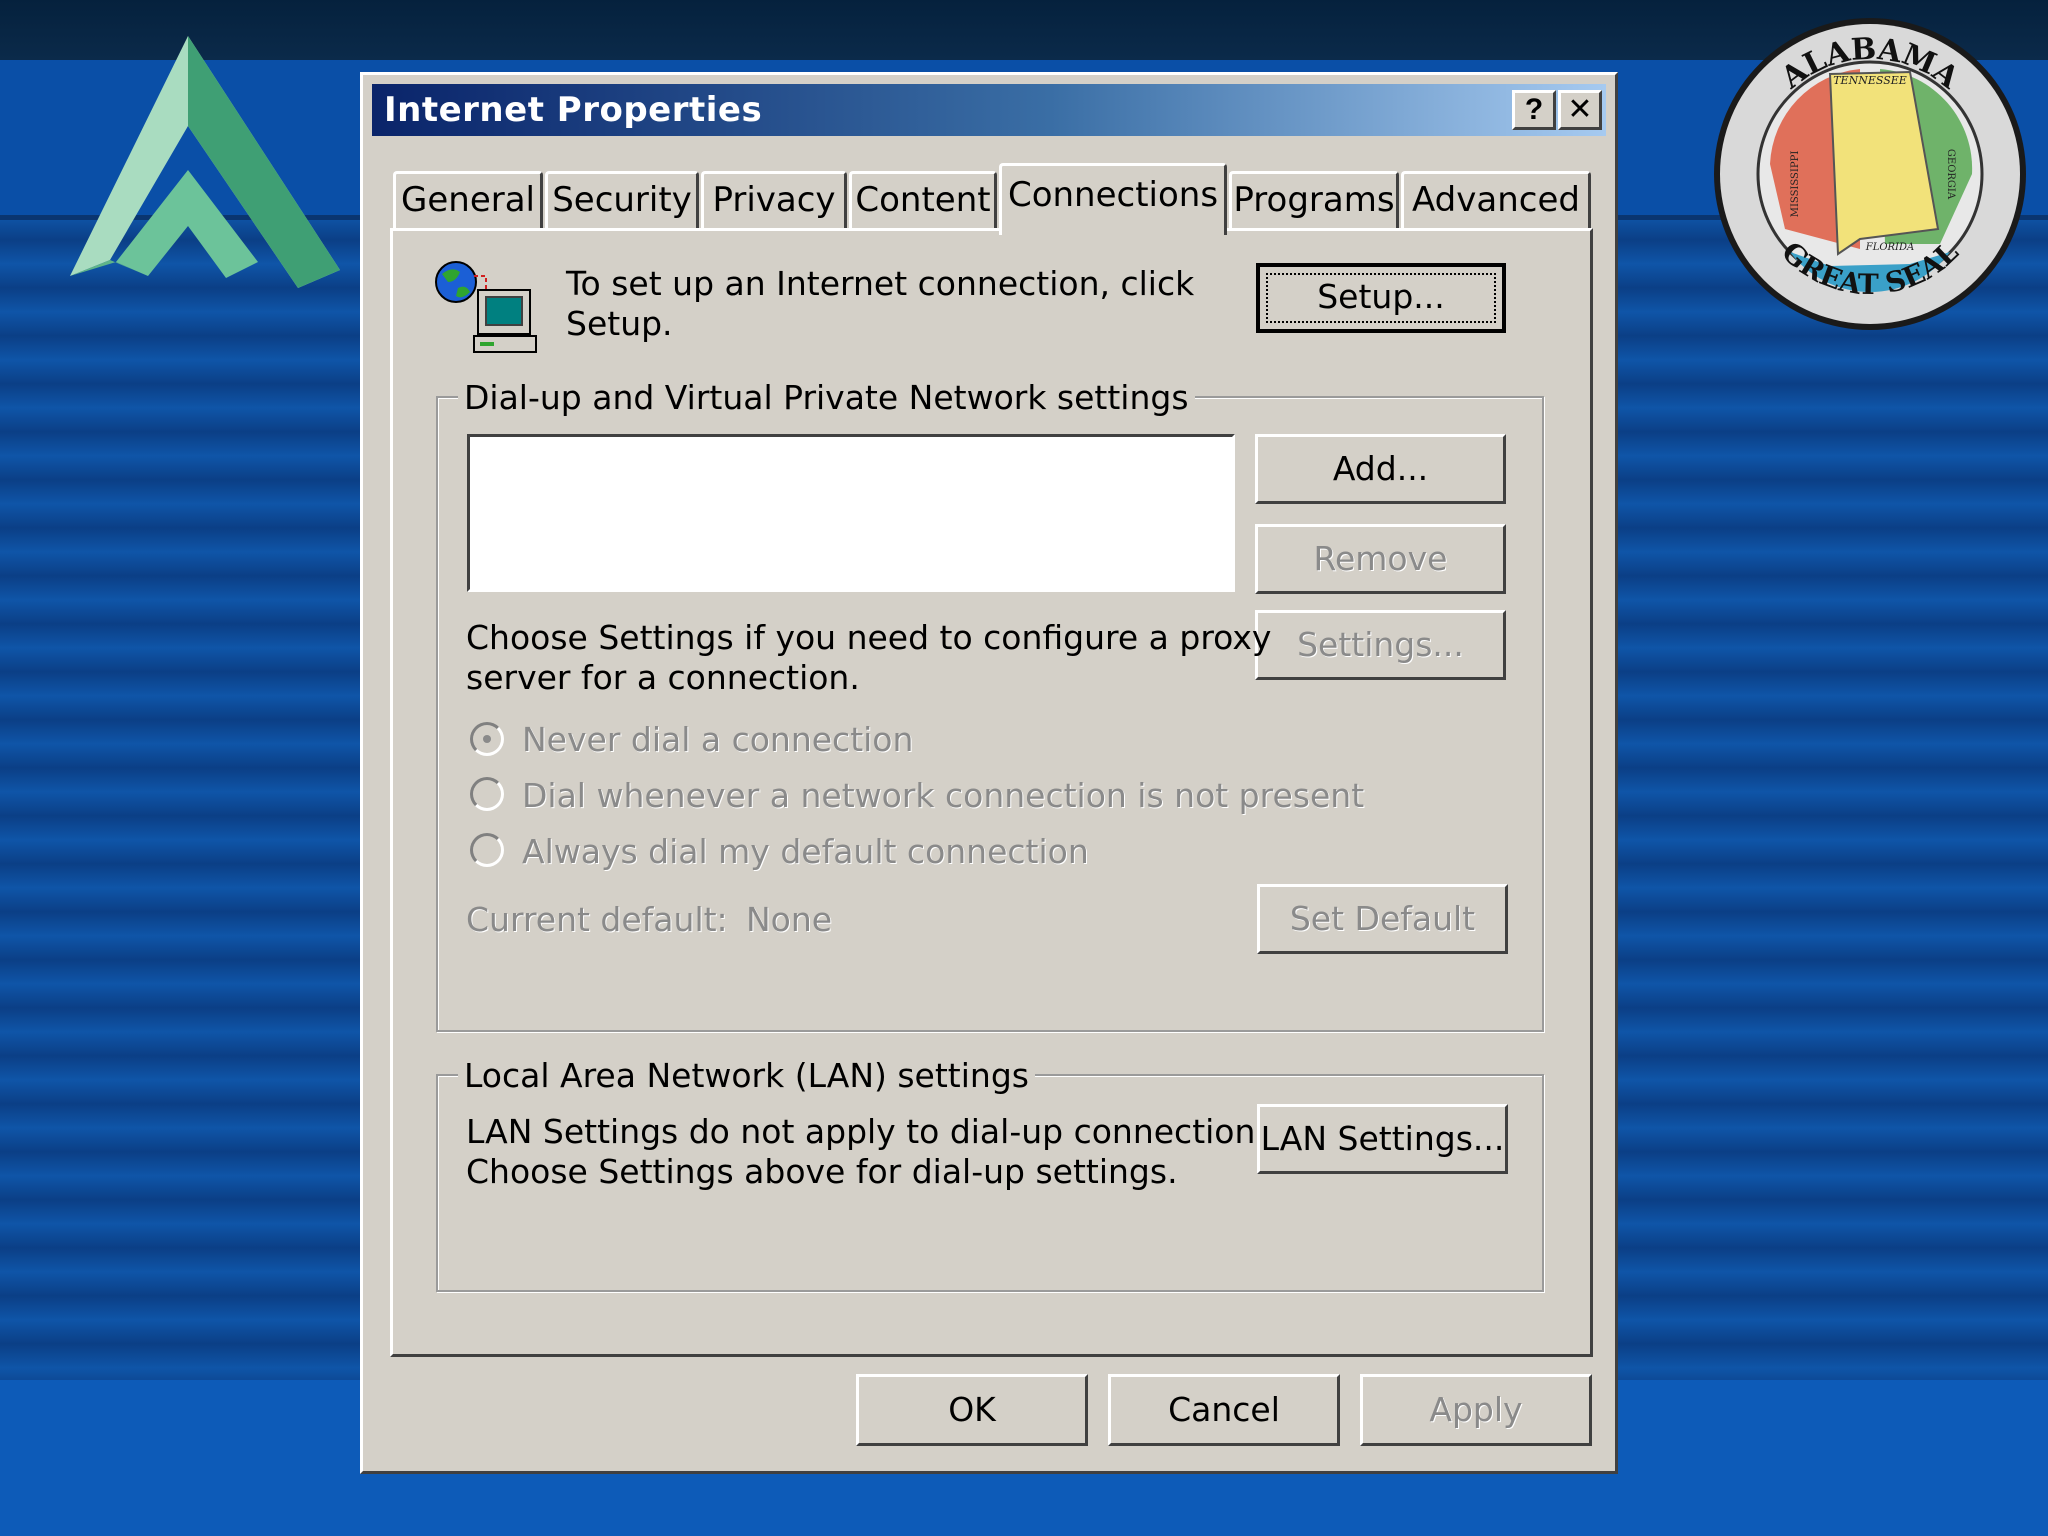 This screenshot has width=2048, height=1536. What do you see at coordinates (880, 283) in the screenshot?
I see `setup-text-line1: To set up an Internet connection, click` at bounding box center [880, 283].